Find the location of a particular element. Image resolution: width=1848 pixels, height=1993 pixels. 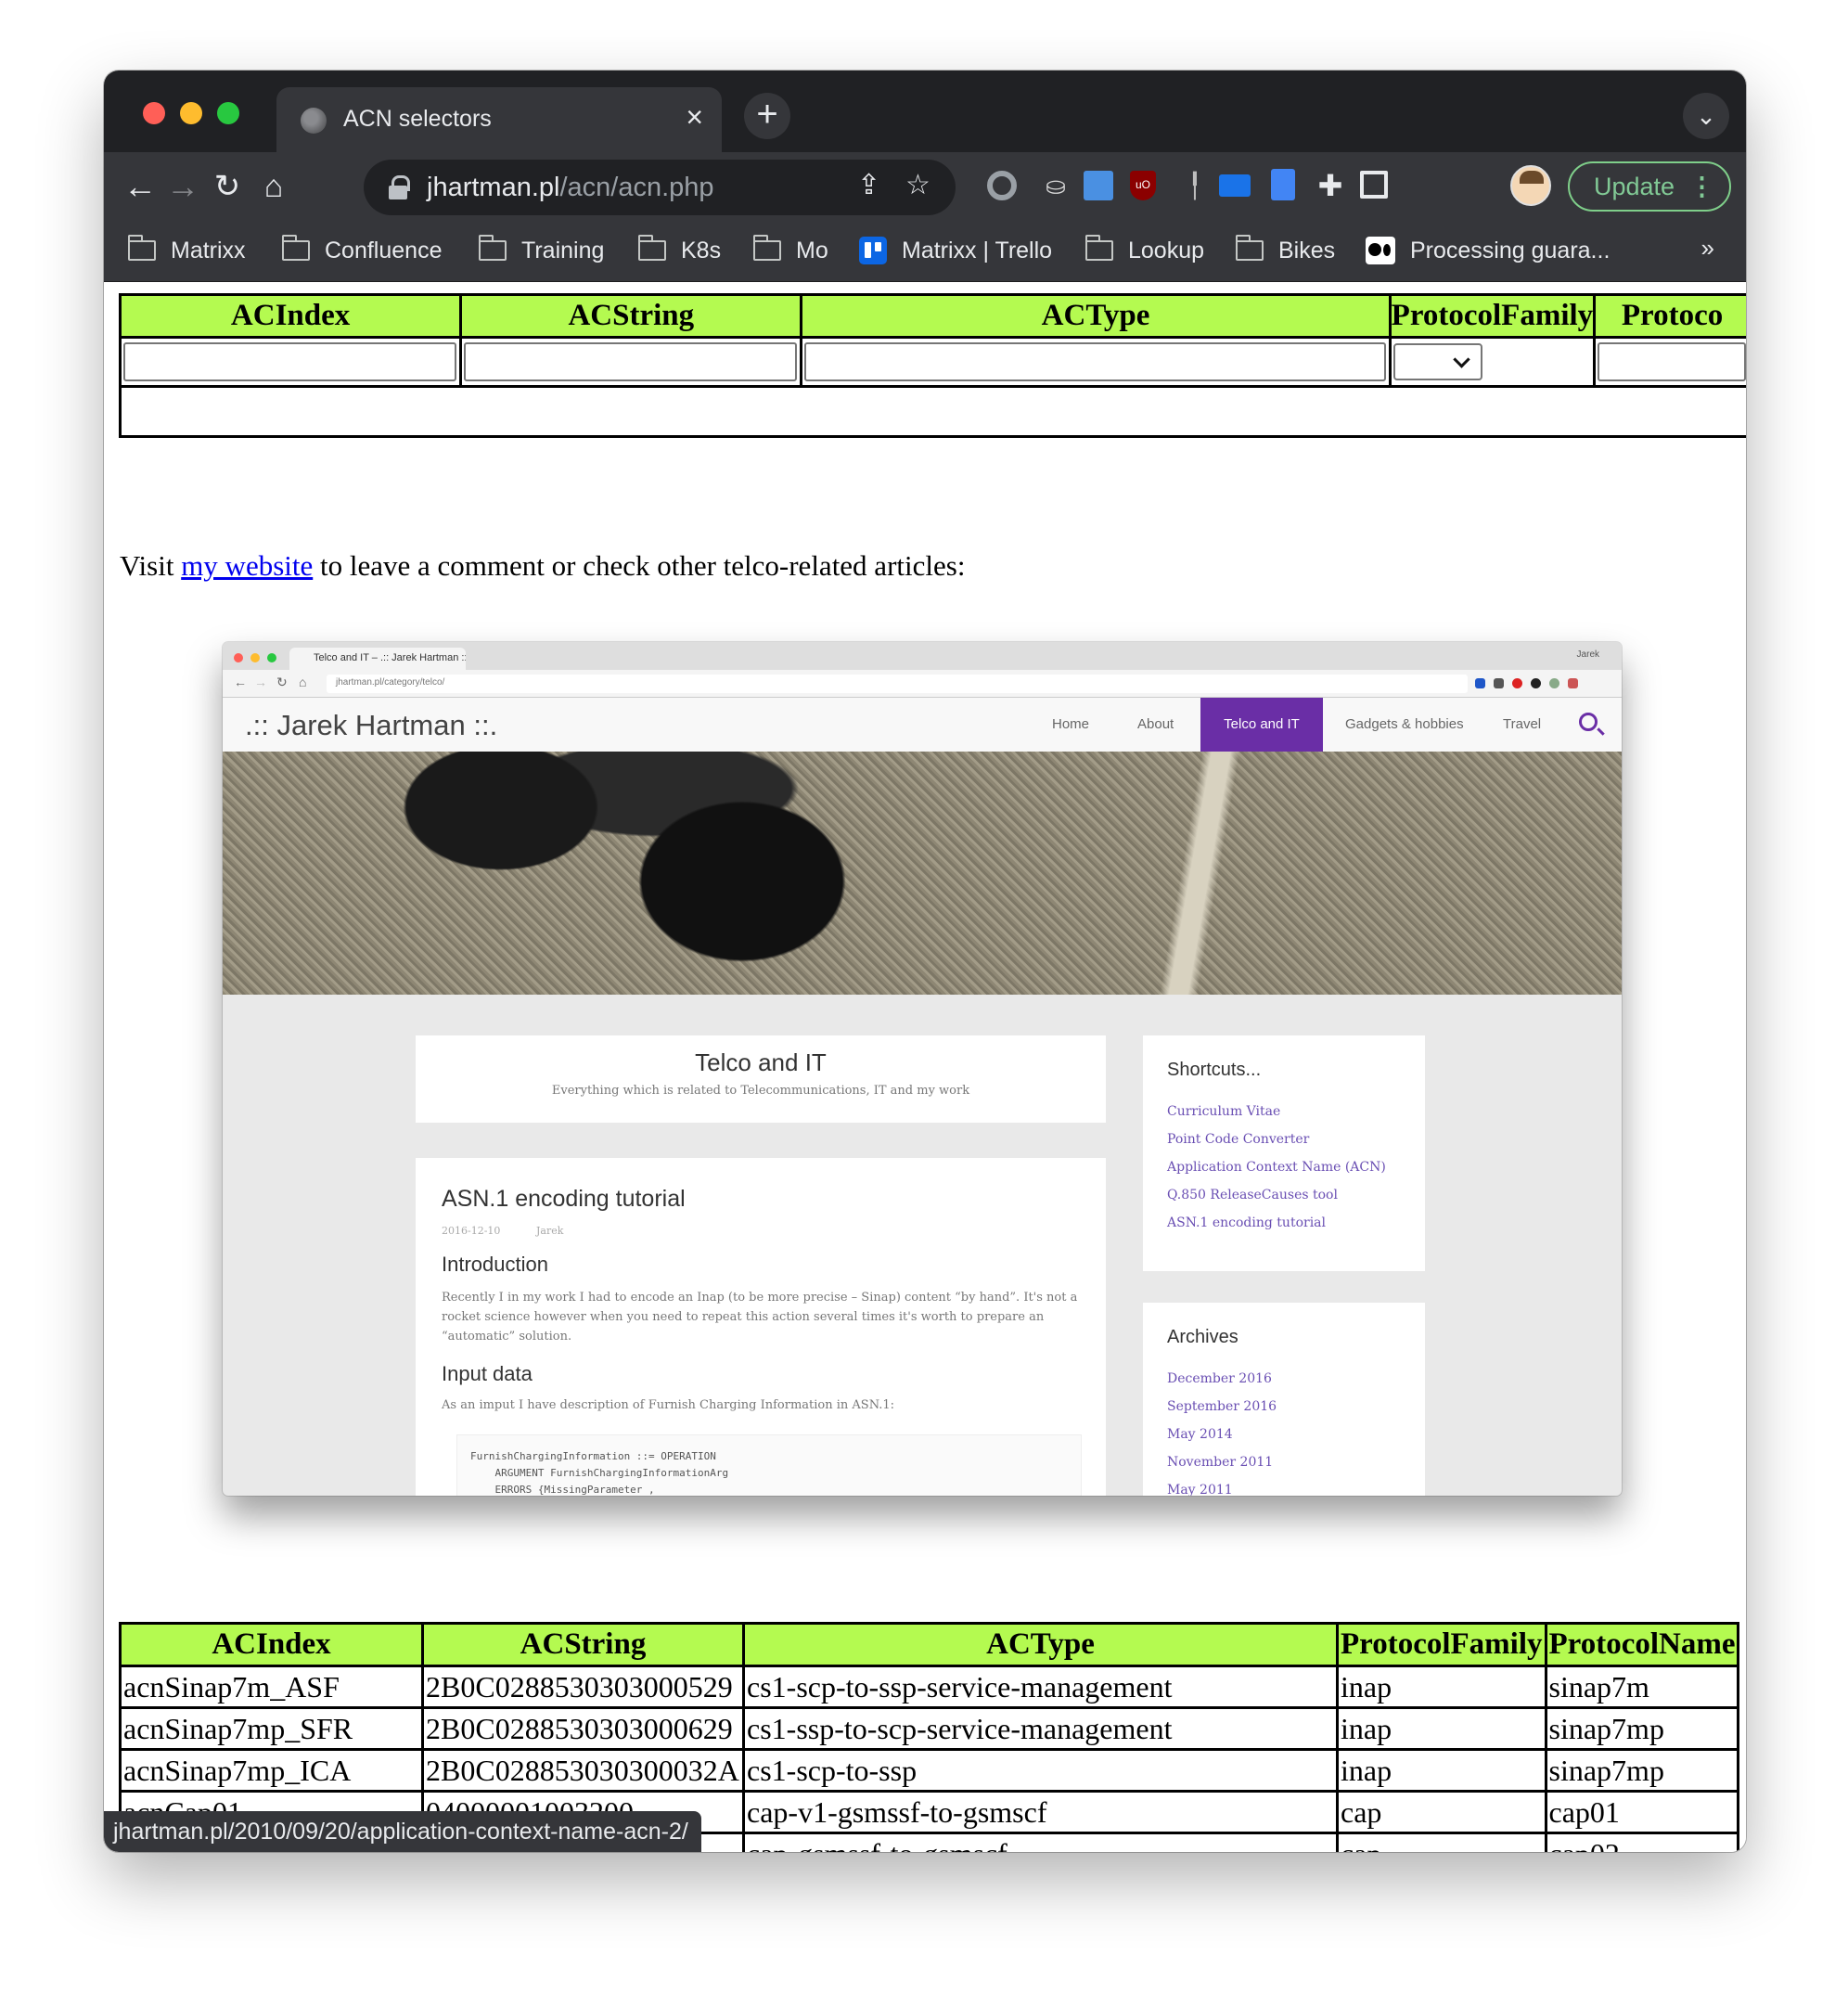

tab-acn-selectors: ACN selectors × is located at coordinates (499, 119).